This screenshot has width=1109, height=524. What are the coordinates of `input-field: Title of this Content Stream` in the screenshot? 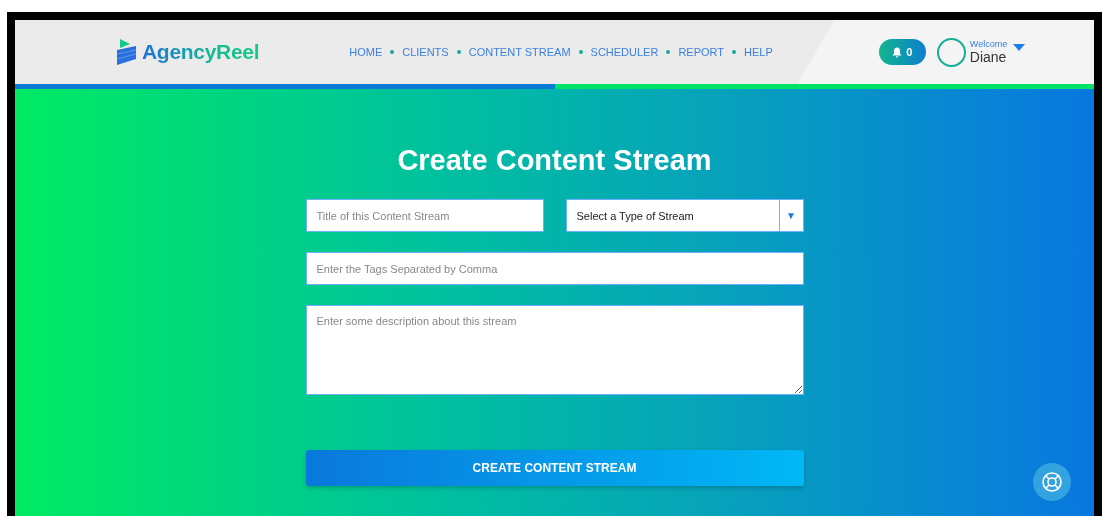 It's located at (424, 215).